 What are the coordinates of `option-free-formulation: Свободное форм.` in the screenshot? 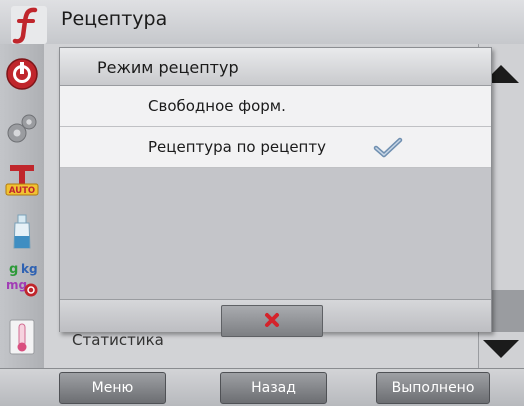 It's located at (275, 106).